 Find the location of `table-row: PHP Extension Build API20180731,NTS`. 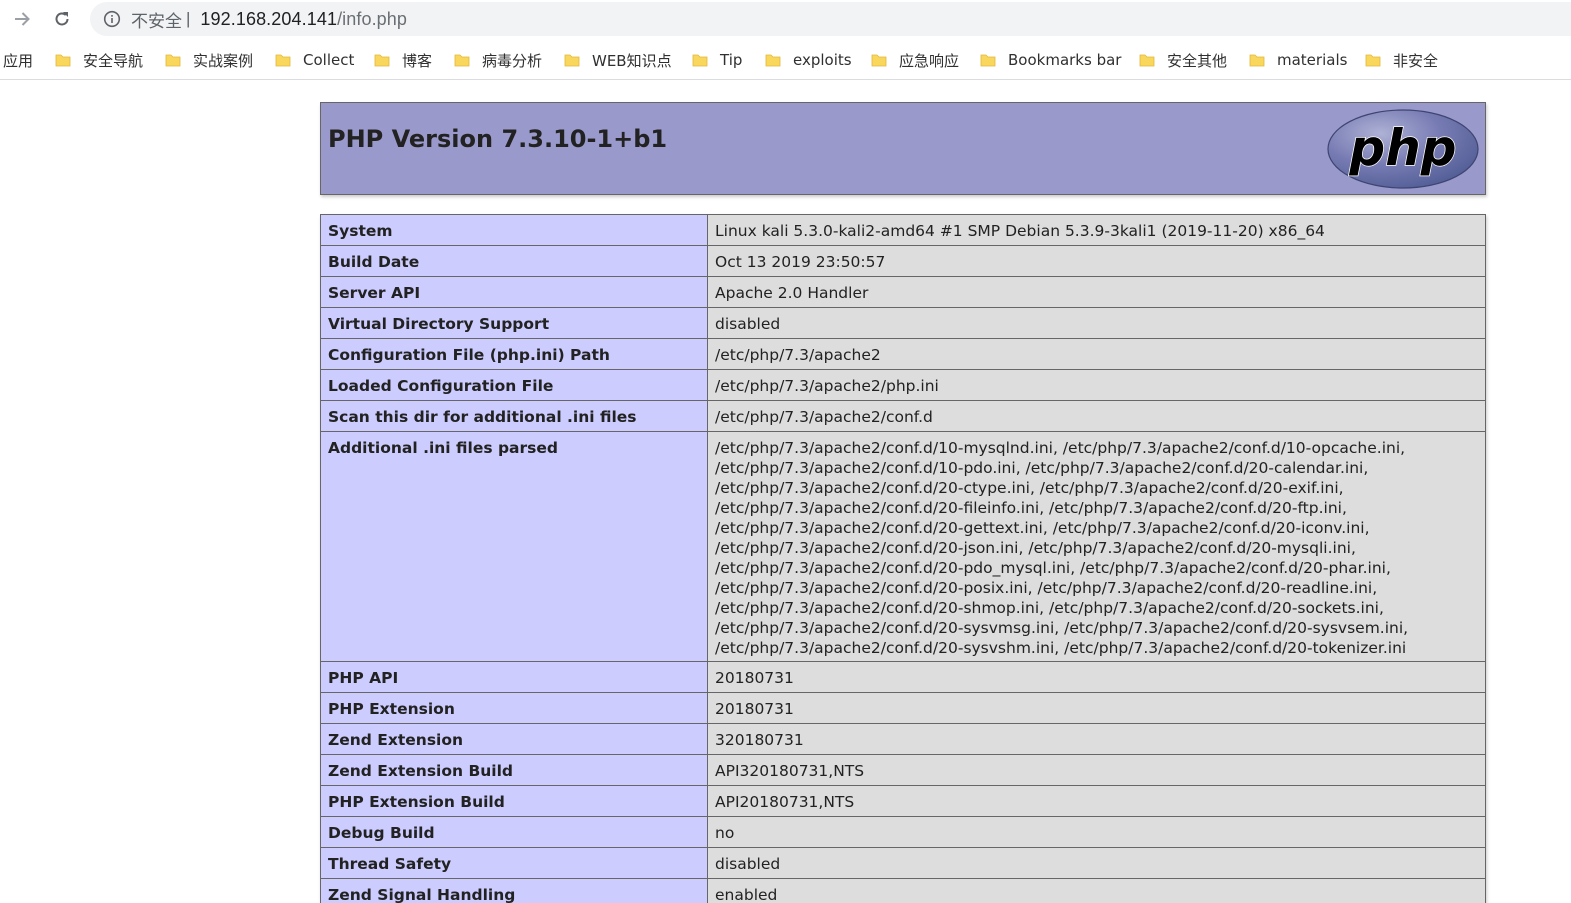

table-row: PHP Extension Build API20180731,NTS is located at coordinates (903, 801).